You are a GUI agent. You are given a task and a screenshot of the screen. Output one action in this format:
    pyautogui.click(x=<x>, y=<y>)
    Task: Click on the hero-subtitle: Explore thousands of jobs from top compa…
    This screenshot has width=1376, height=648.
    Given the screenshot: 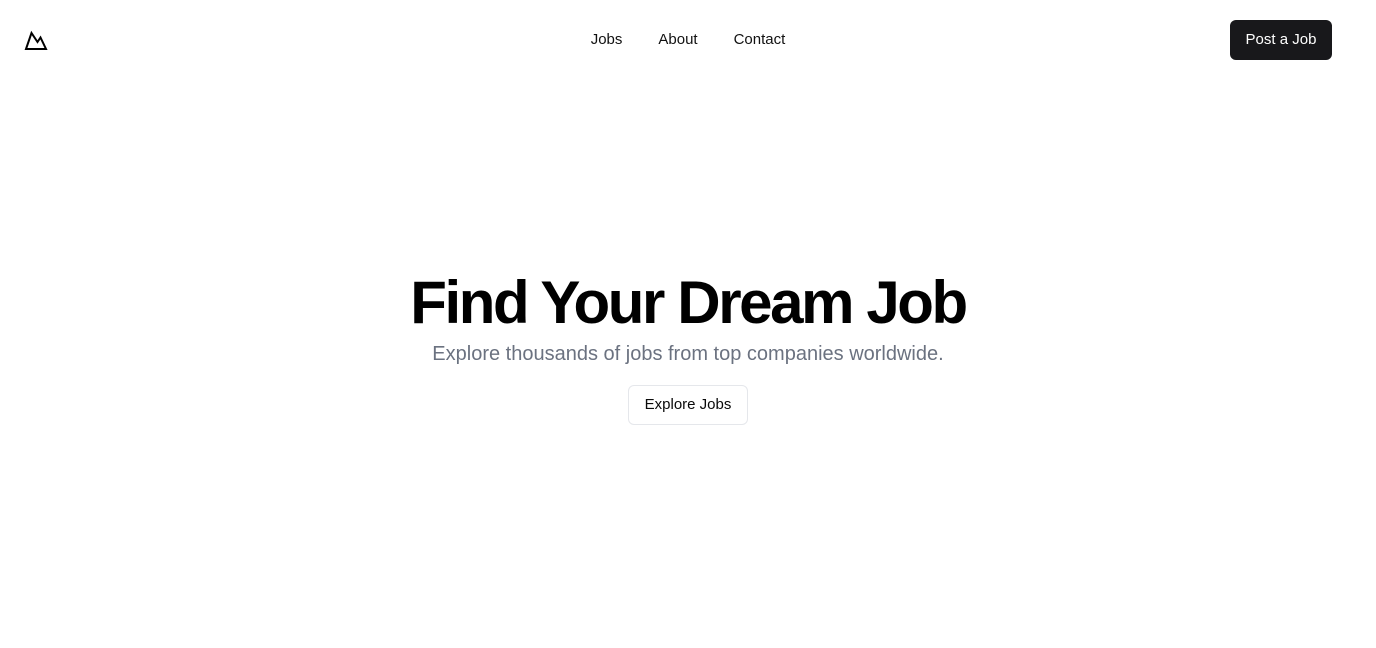 What is the action you would take?
    pyautogui.click(x=688, y=354)
    